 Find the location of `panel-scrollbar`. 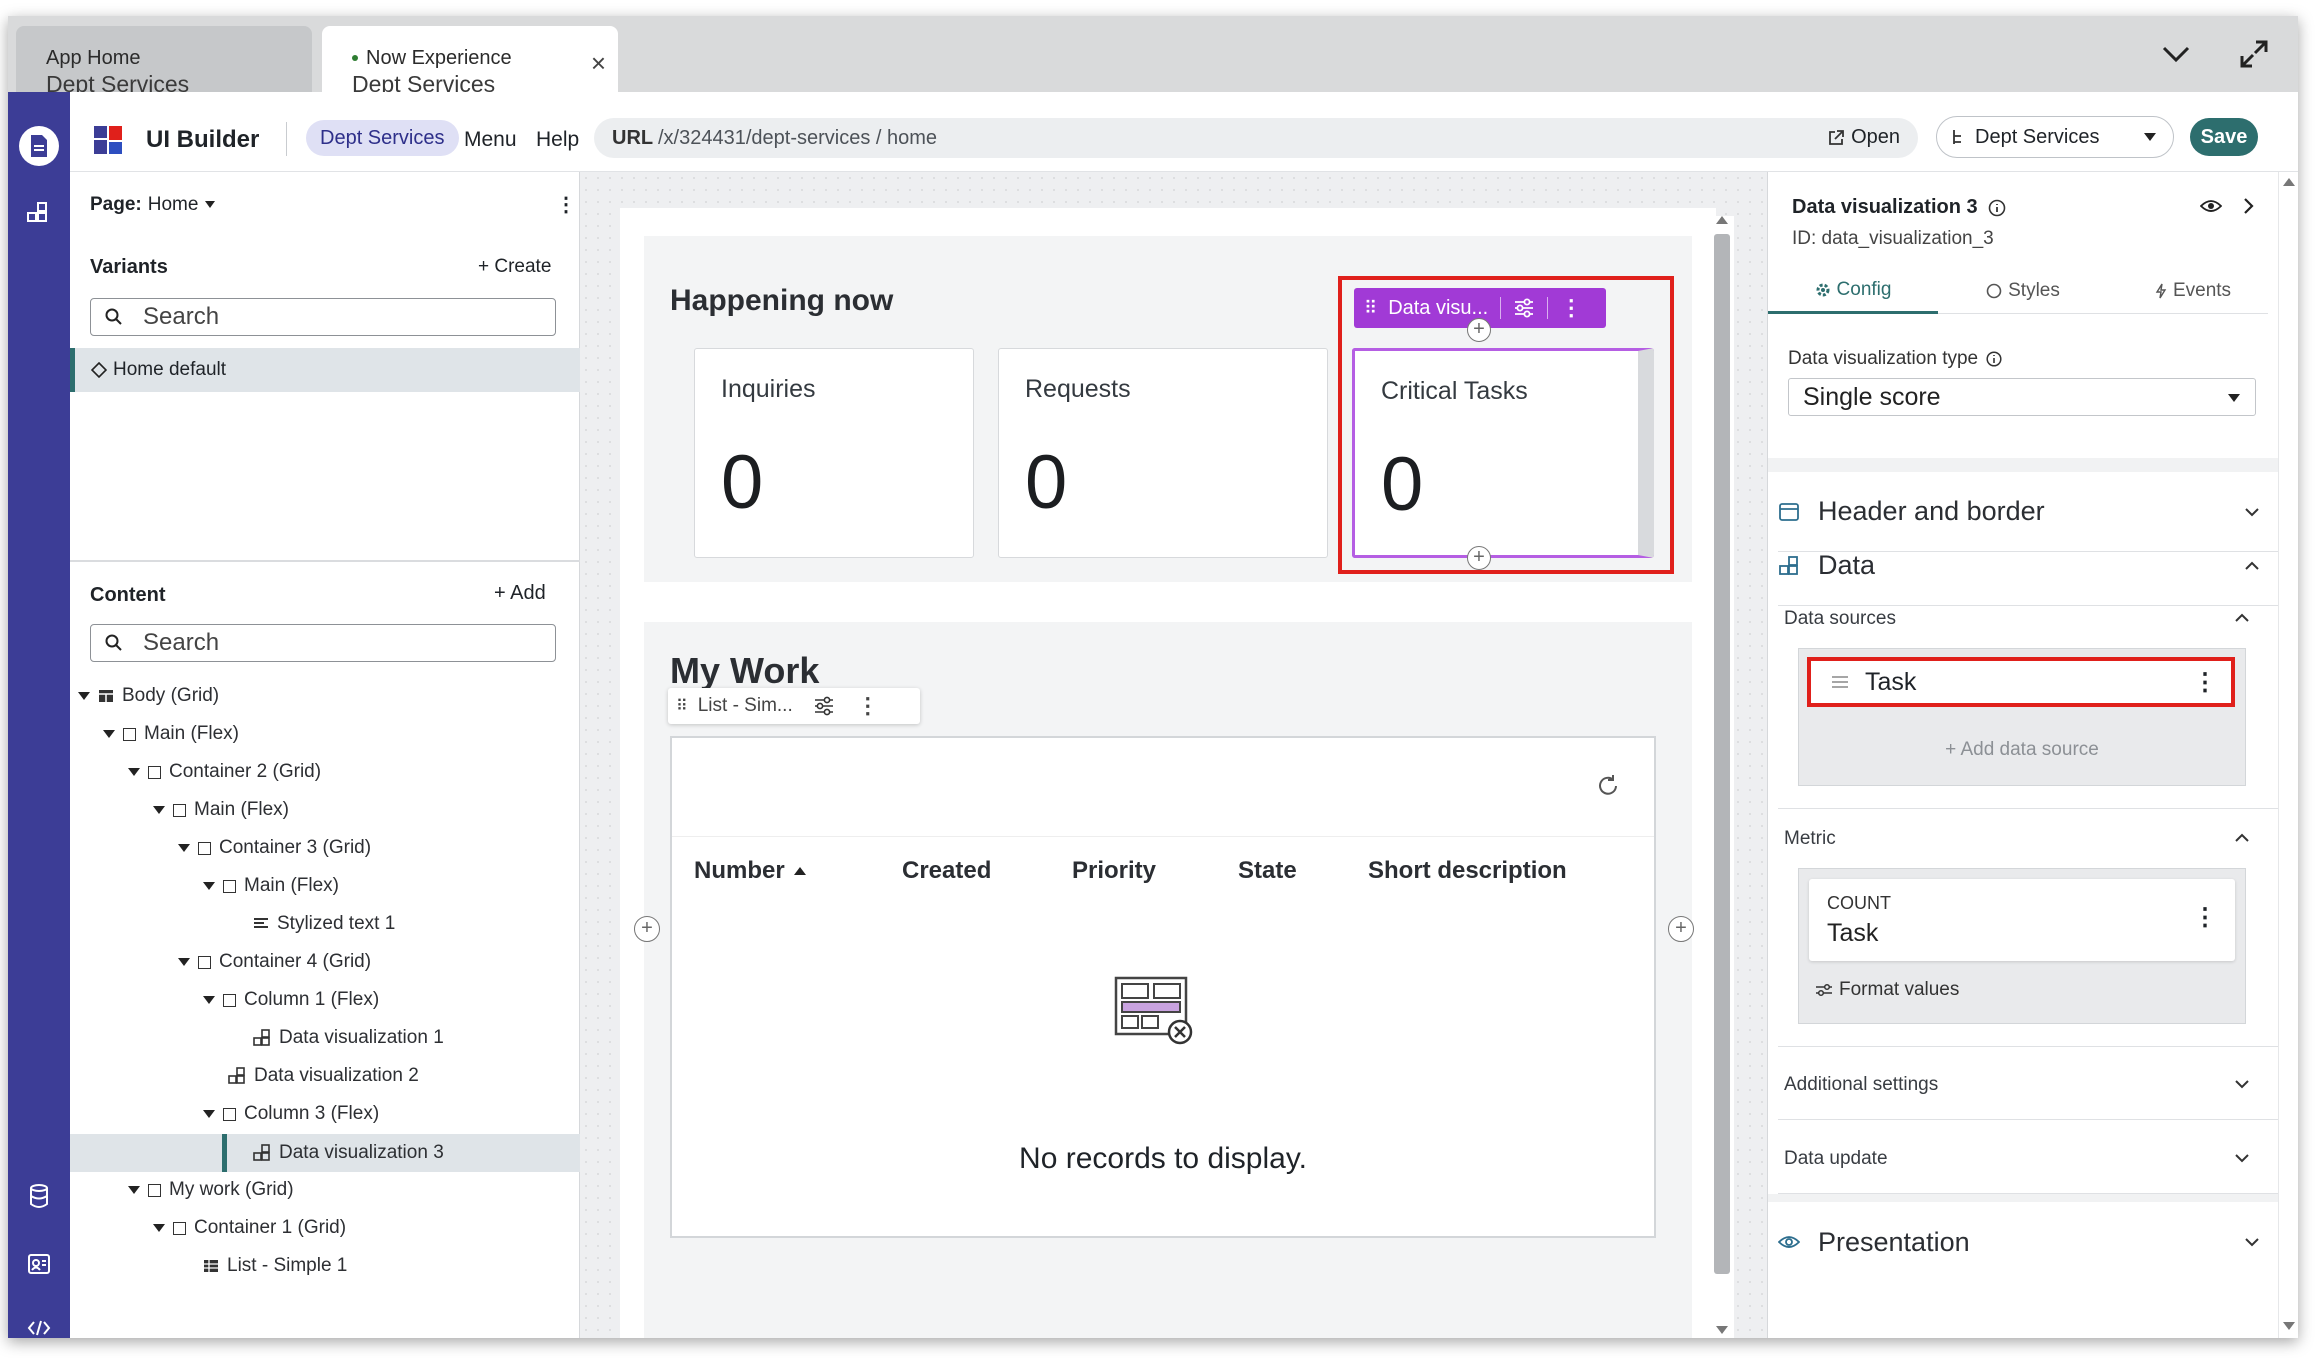

panel-scrollbar is located at coordinates (2288, 755).